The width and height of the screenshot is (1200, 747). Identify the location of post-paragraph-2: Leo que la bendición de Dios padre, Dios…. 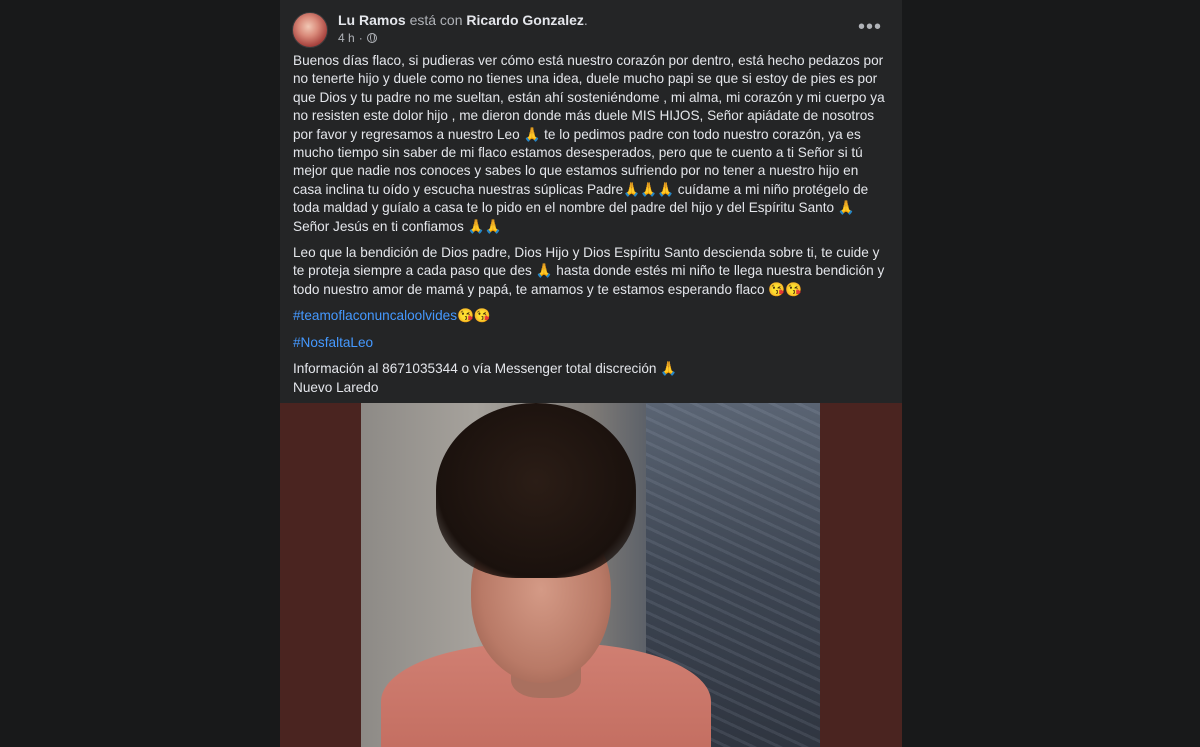
(589, 271).